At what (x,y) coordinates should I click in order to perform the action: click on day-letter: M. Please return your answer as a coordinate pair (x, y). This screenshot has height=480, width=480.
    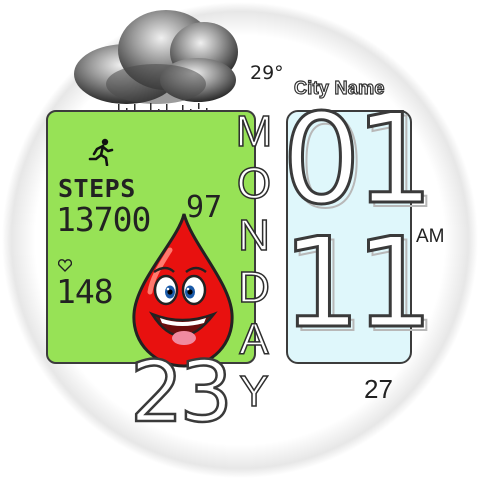
    Looking at the image, I should click on (254, 131).